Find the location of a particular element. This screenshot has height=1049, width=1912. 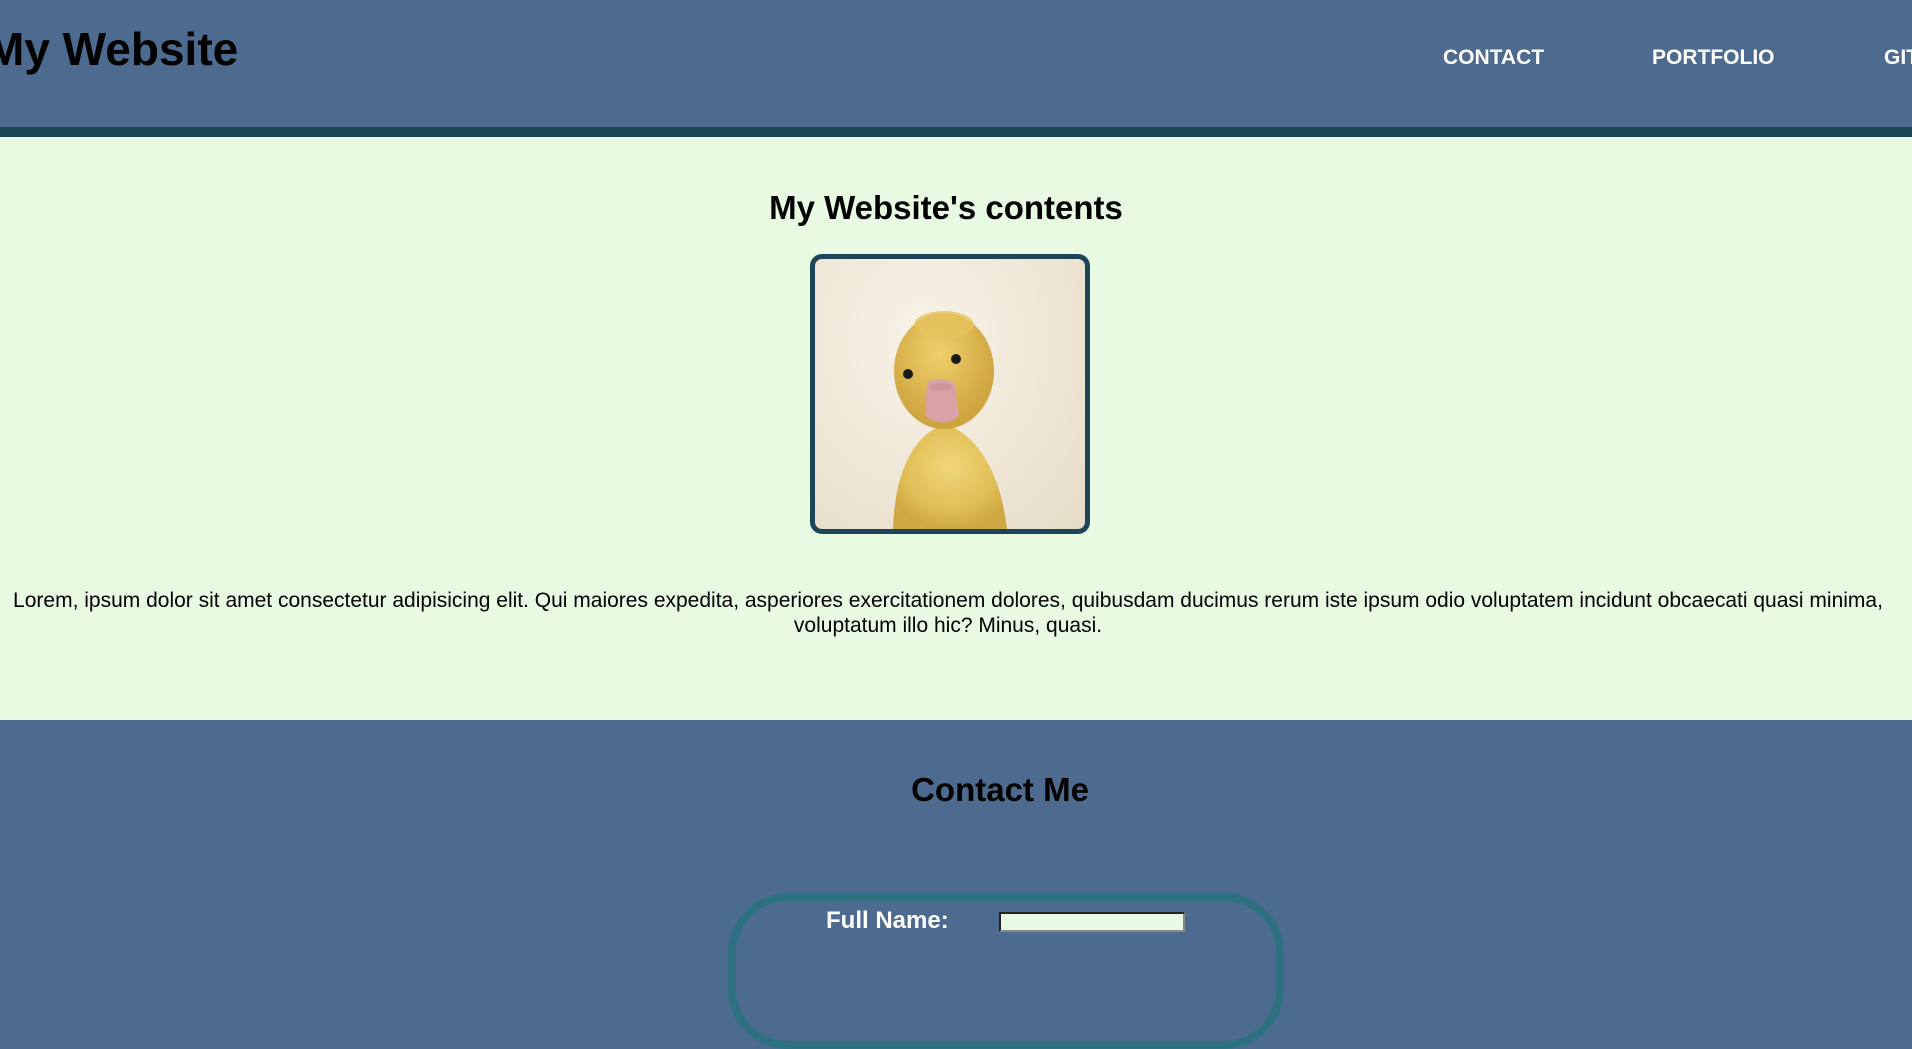

site-header: My Website CONTACT PORTFOLIO GITHUB is located at coordinates (956, 68).